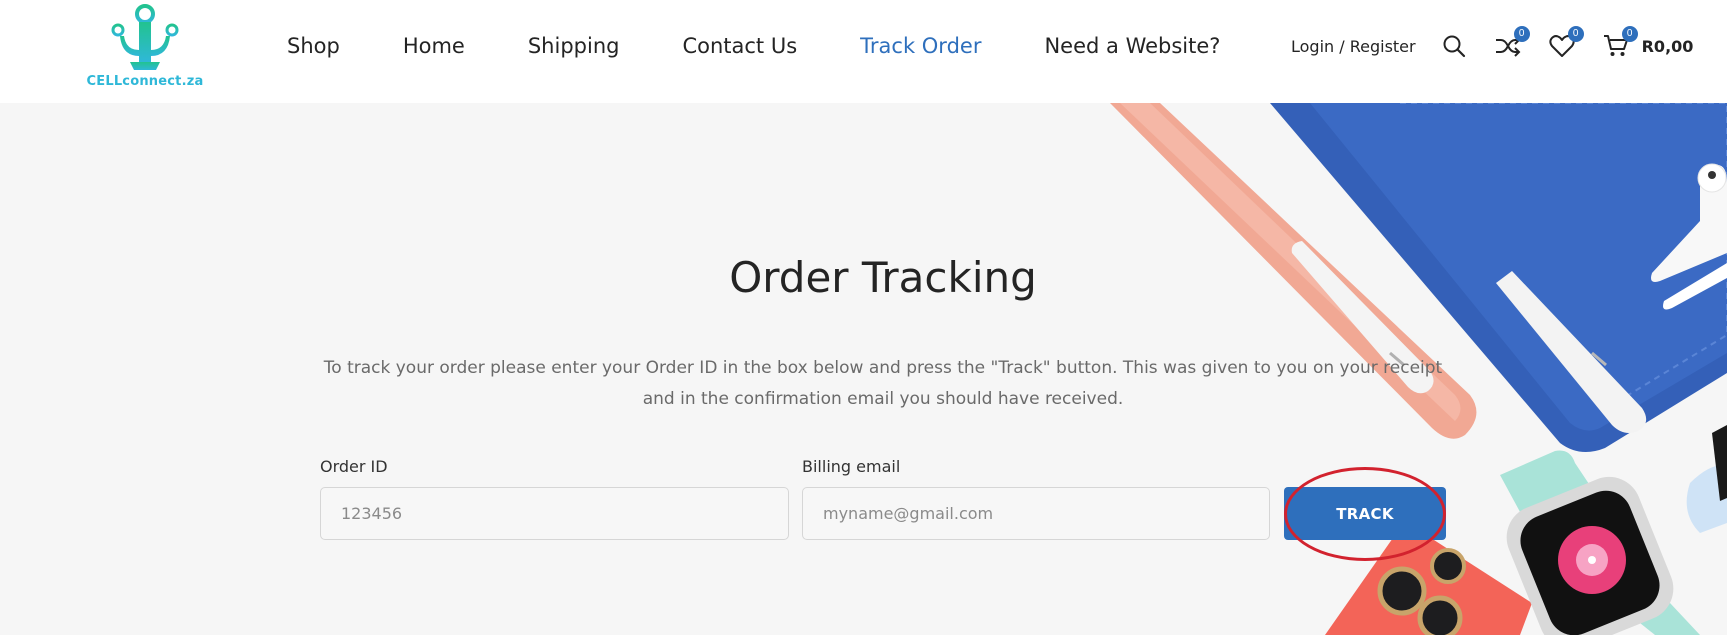  I want to click on order-id-label: Order ID, so click(354, 466).